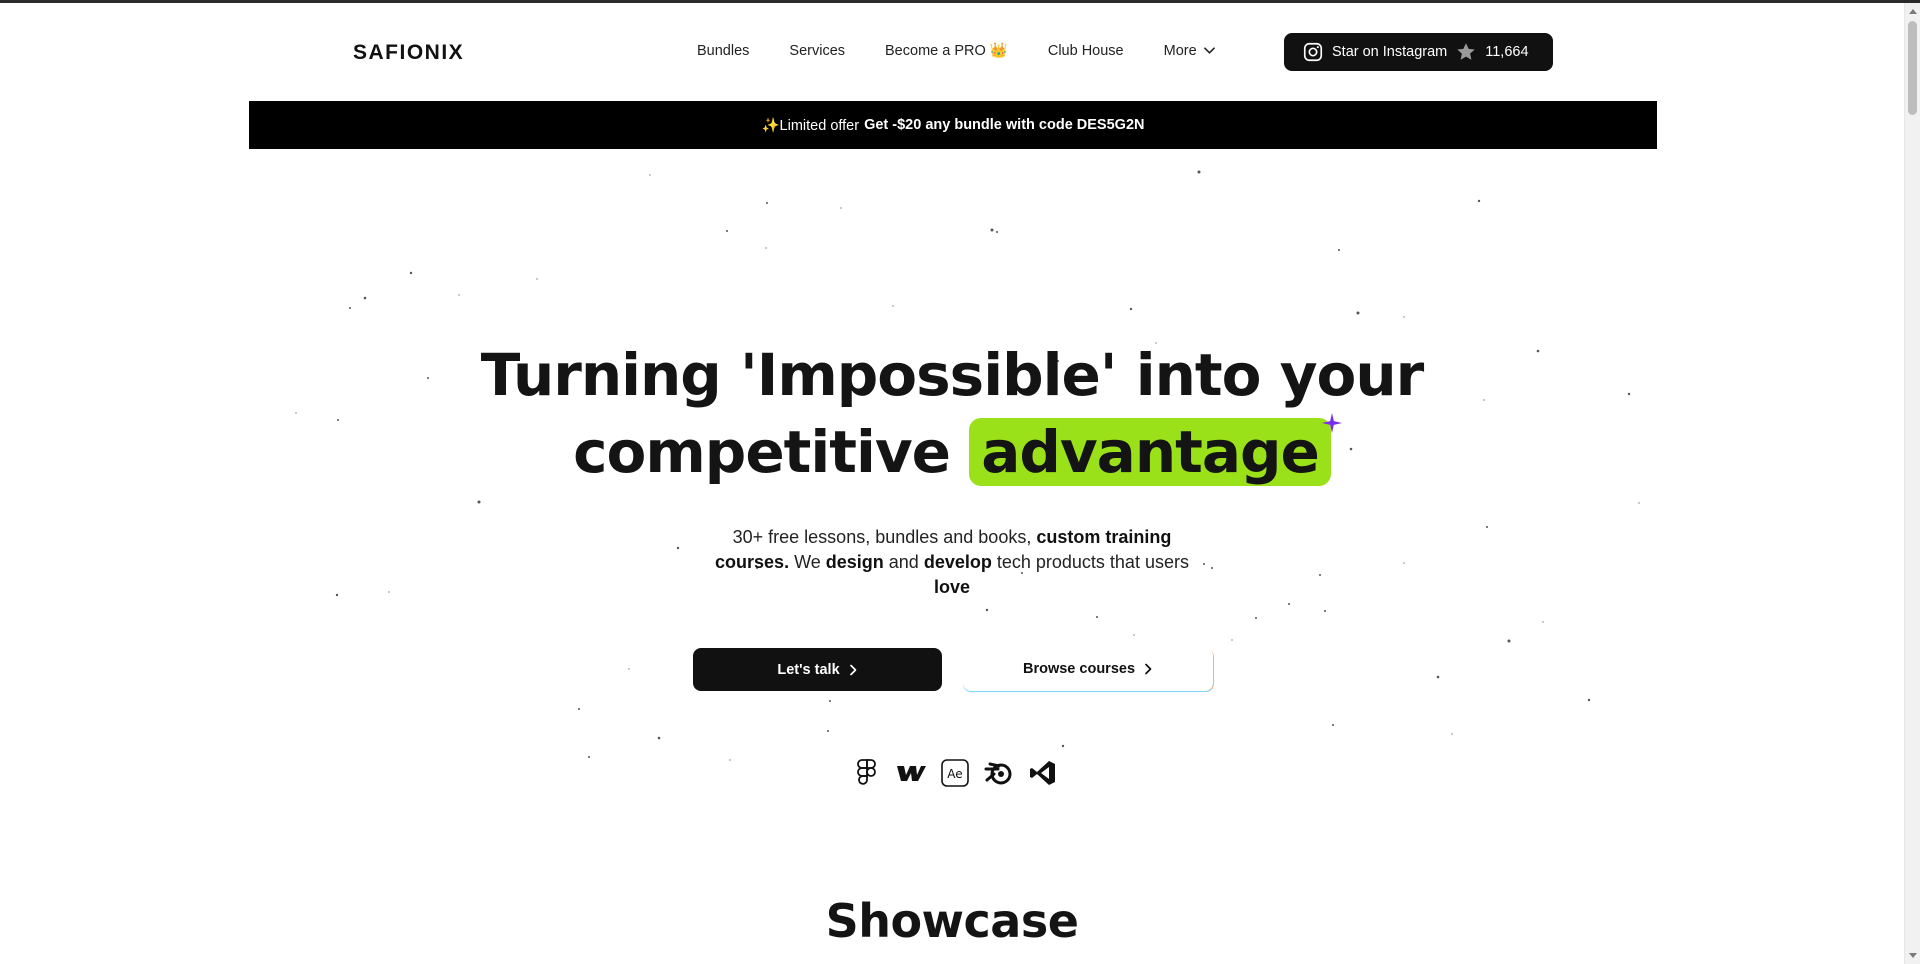  What do you see at coordinates (723, 51) in the screenshot?
I see `nav-item-bundles: Bundles` at bounding box center [723, 51].